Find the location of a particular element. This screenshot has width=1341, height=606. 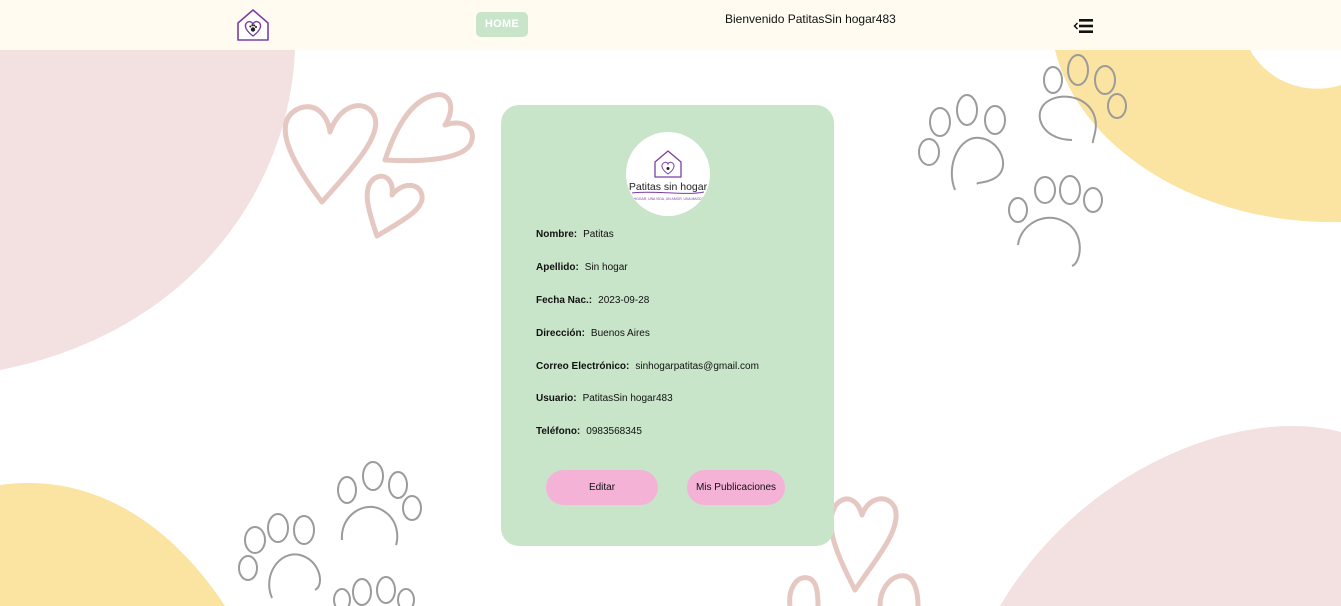

menu-collapse-icon is located at coordinates (1084, 26).